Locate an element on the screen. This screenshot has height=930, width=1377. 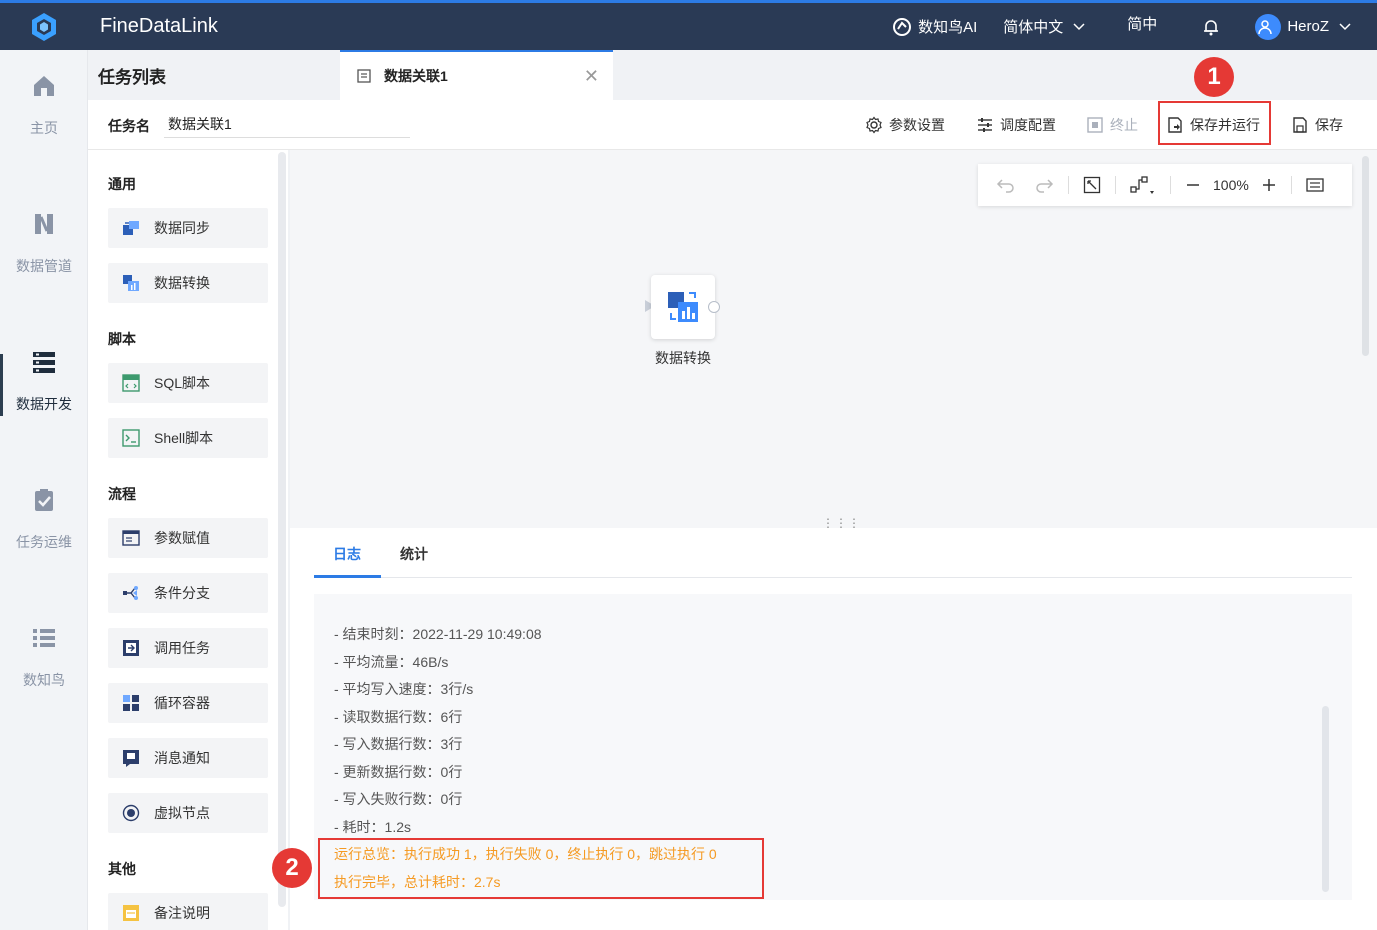
bird-icon is located at coordinates (902, 26).